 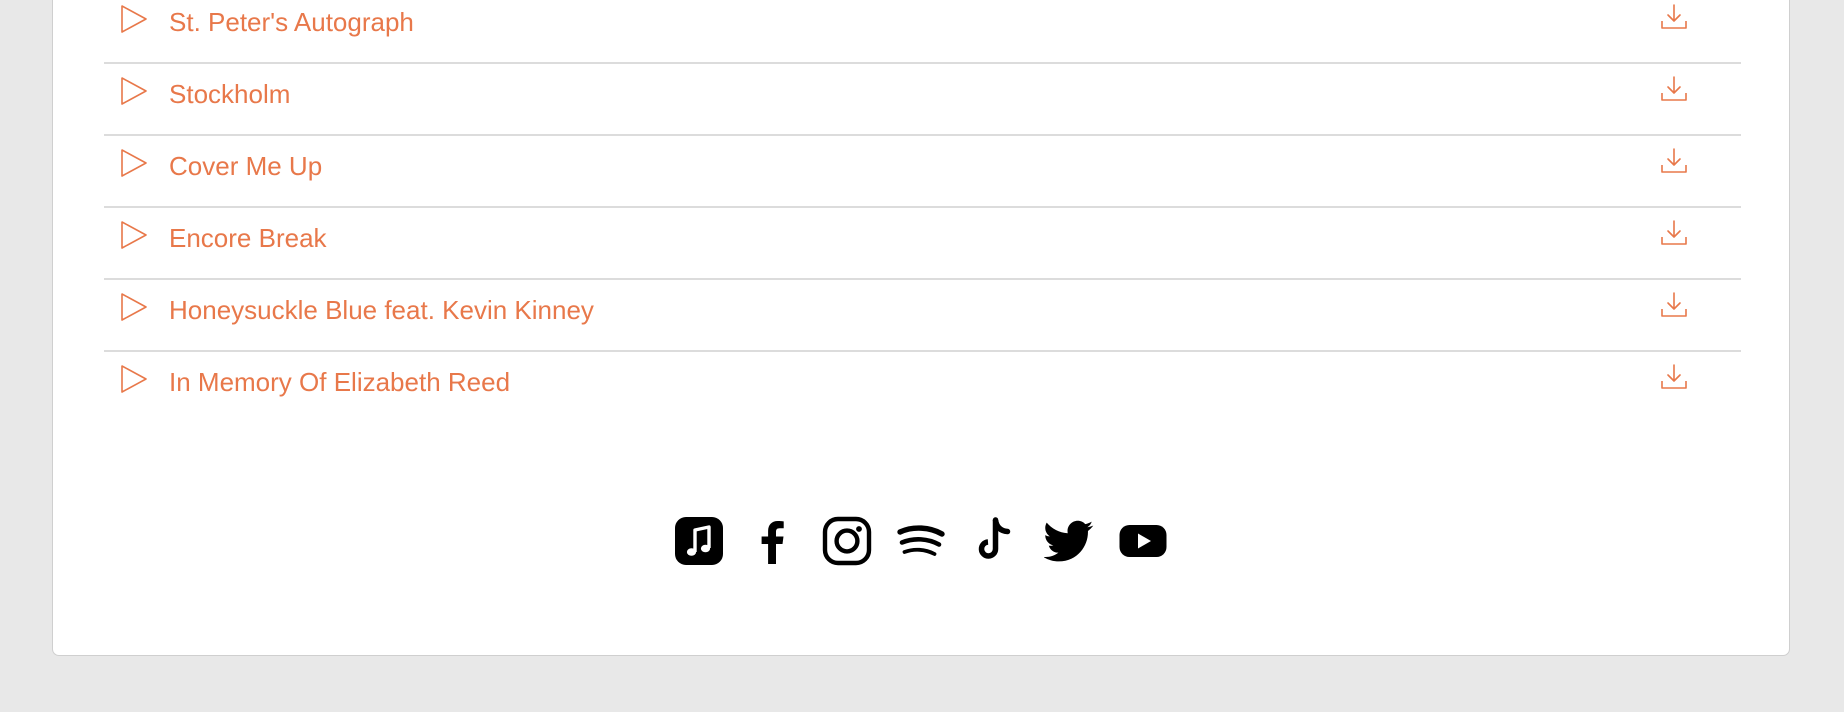 I want to click on social-links, so click(x=921, y=541).